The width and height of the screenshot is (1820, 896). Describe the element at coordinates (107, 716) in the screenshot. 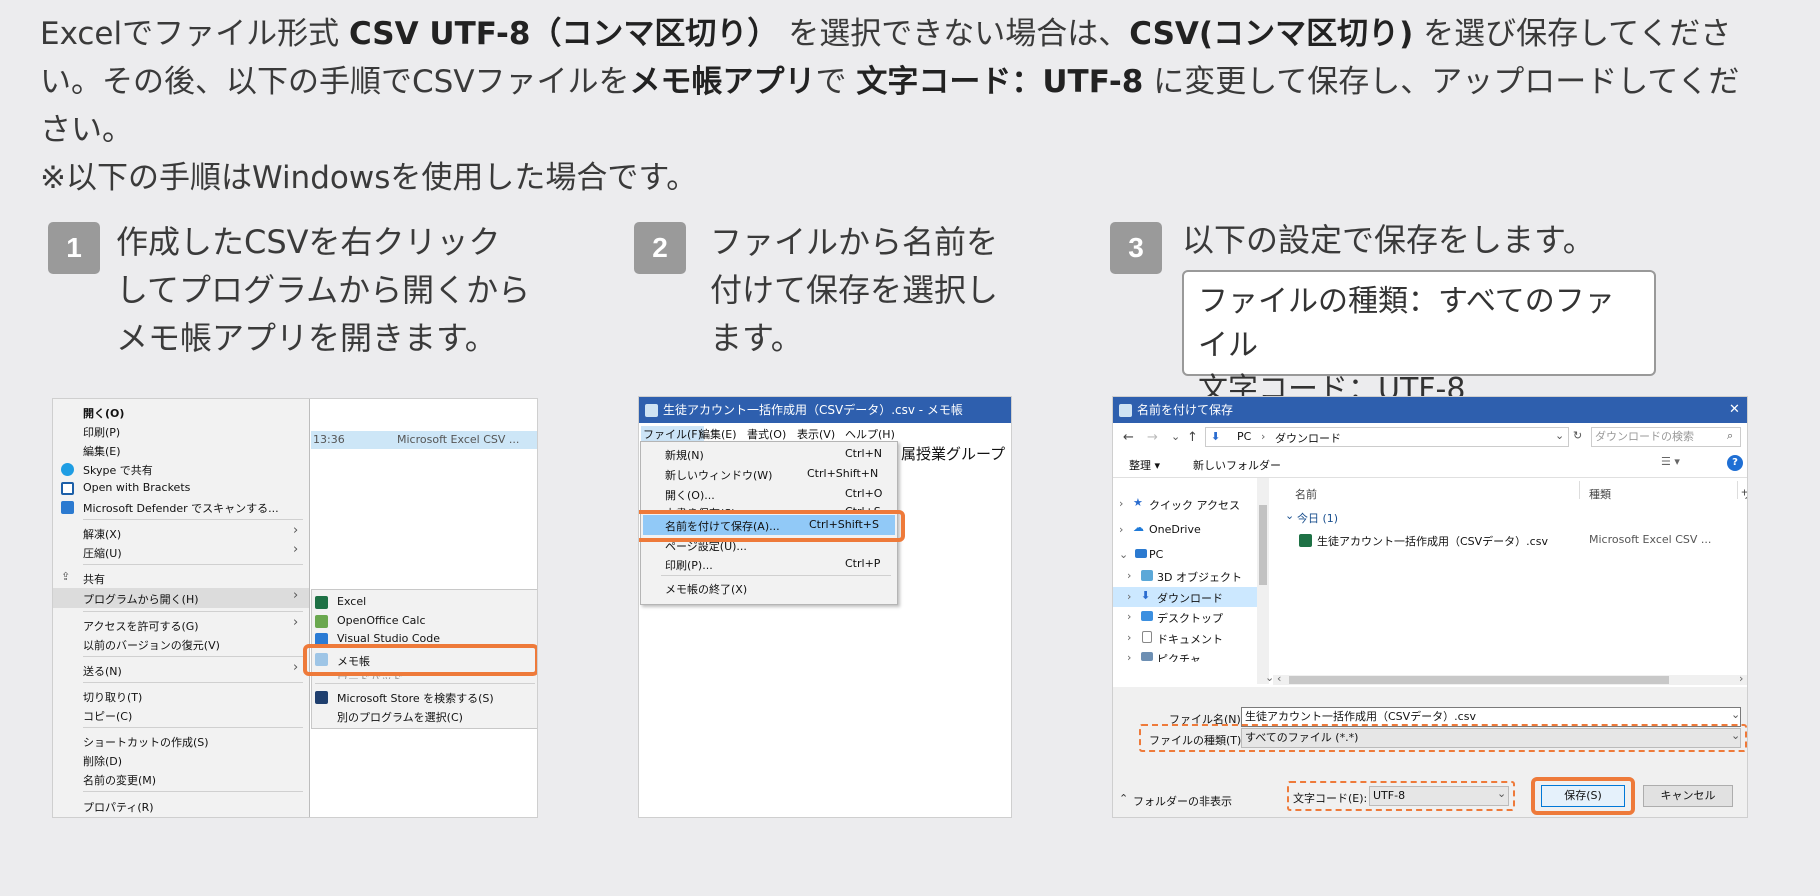

I see `menu-copy: コピー(C)` at that location.